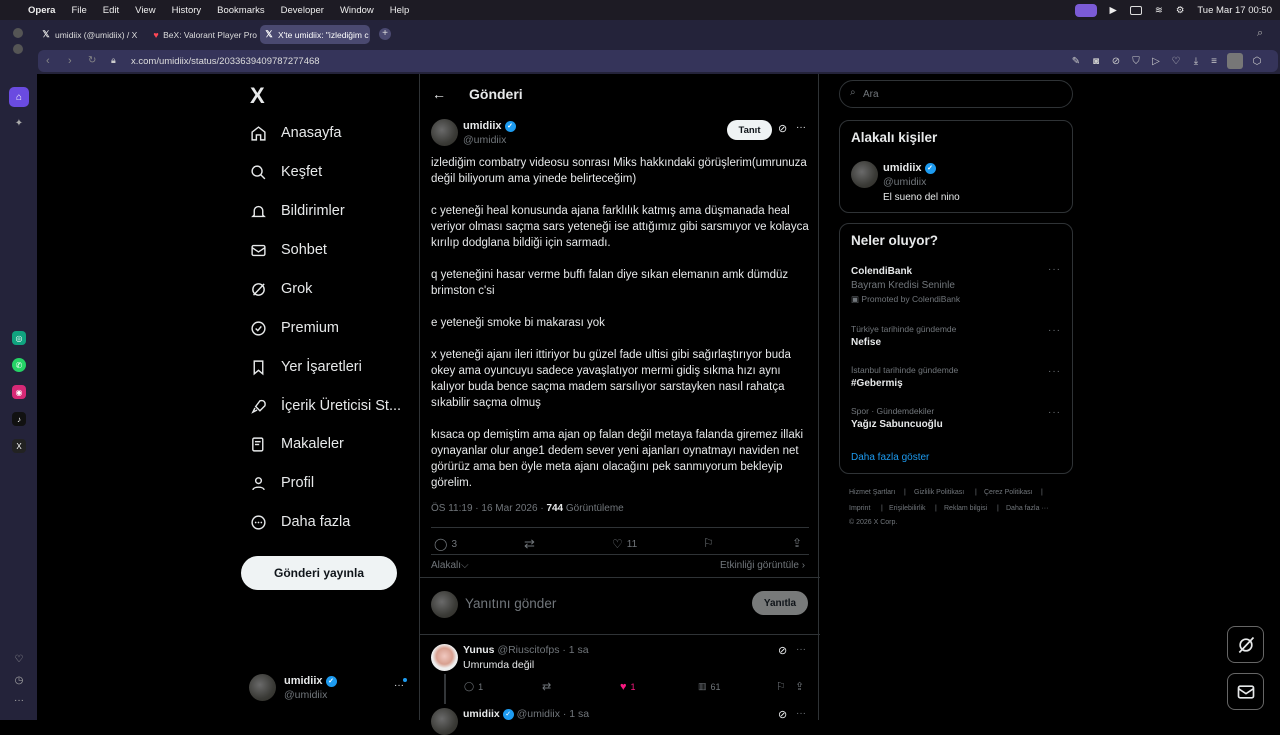 Image resolution: width=1280 pixels, height=735 pixels. What do you see at coordinates (538, 714) in the screenshot?
I see `reply-handle: @umidiix` at bounding box center [538, 714].